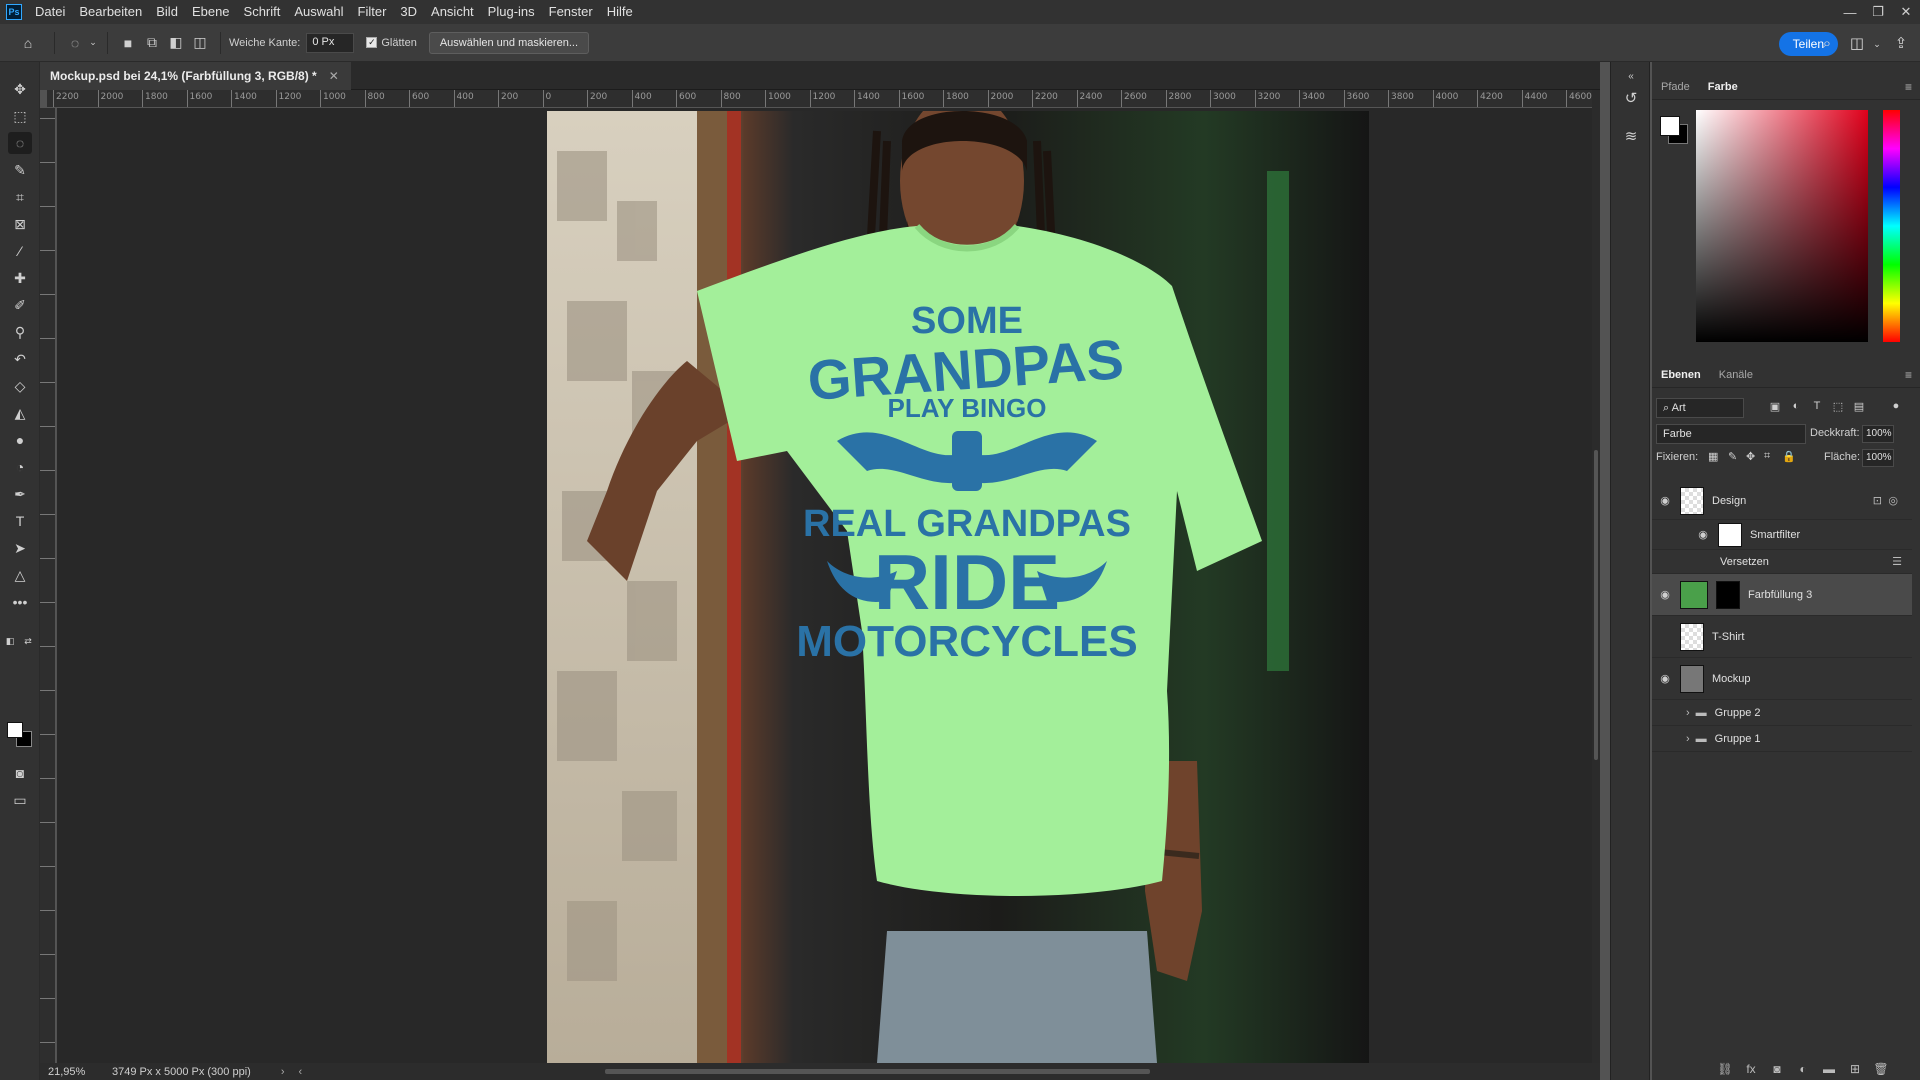 This screenshot has width=1920, height=1080. I want to click on layer-row: ◉ Mockup, so click(1782, 679).